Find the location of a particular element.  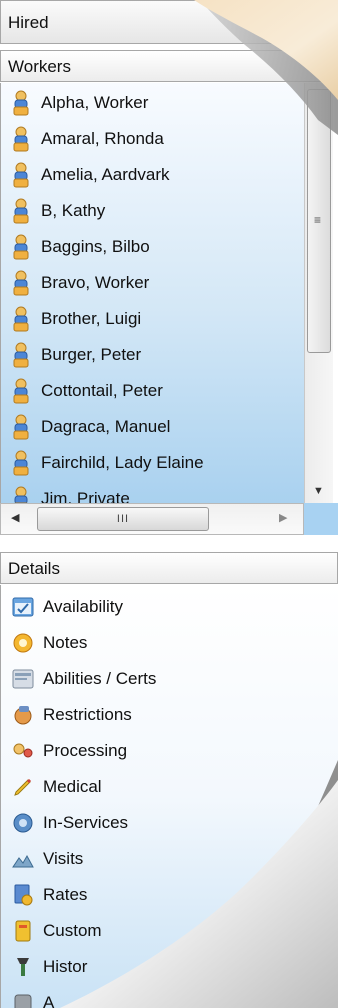

details-item-histor: Histor is located at coordinates (169, 967).